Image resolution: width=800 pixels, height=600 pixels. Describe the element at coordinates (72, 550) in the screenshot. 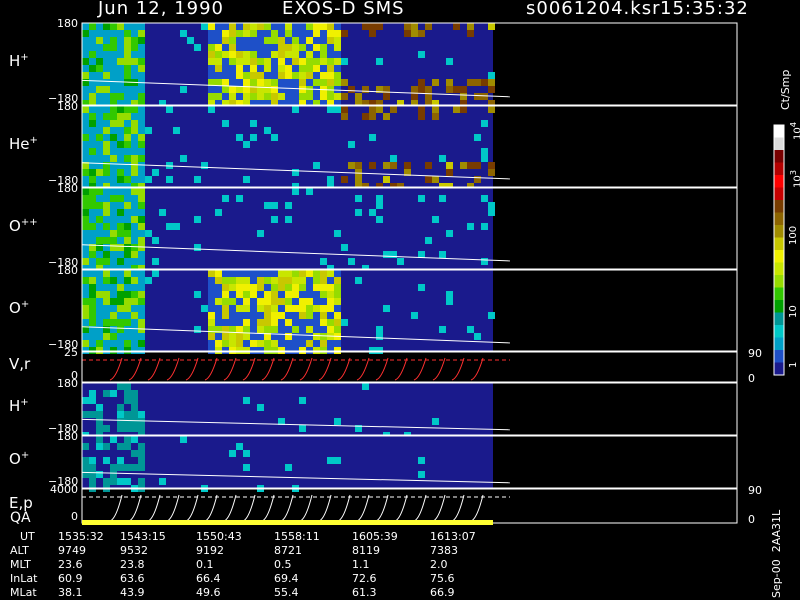

I see `footer-value: 9749` at that location.